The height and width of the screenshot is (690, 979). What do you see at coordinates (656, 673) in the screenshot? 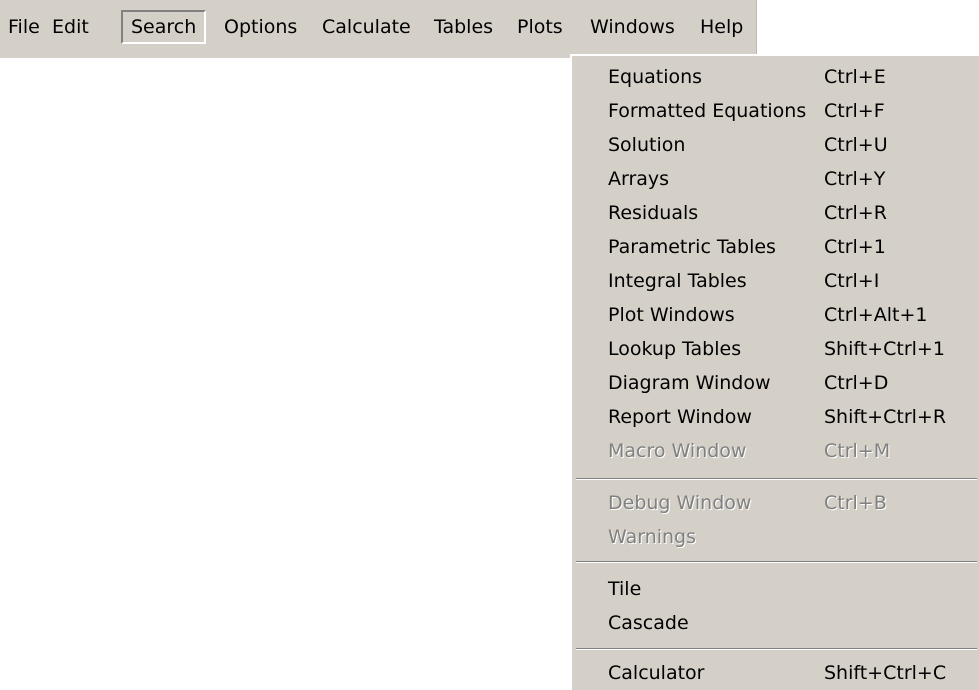
I see `menu-item-label: Calculator` at bounding box center [656, 673].